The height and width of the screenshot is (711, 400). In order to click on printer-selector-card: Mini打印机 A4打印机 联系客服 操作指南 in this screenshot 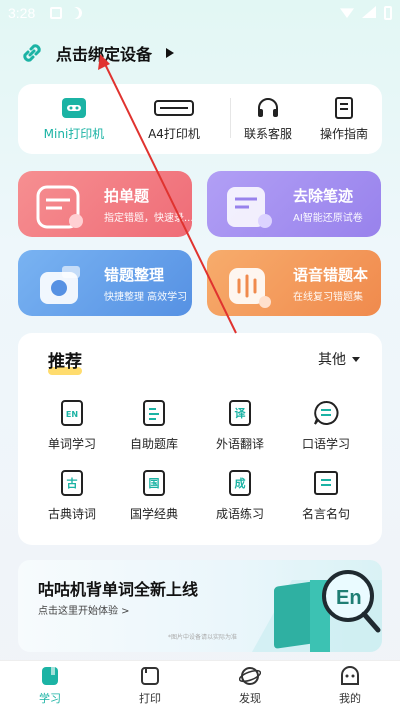, I will do `click(200, 119)`.